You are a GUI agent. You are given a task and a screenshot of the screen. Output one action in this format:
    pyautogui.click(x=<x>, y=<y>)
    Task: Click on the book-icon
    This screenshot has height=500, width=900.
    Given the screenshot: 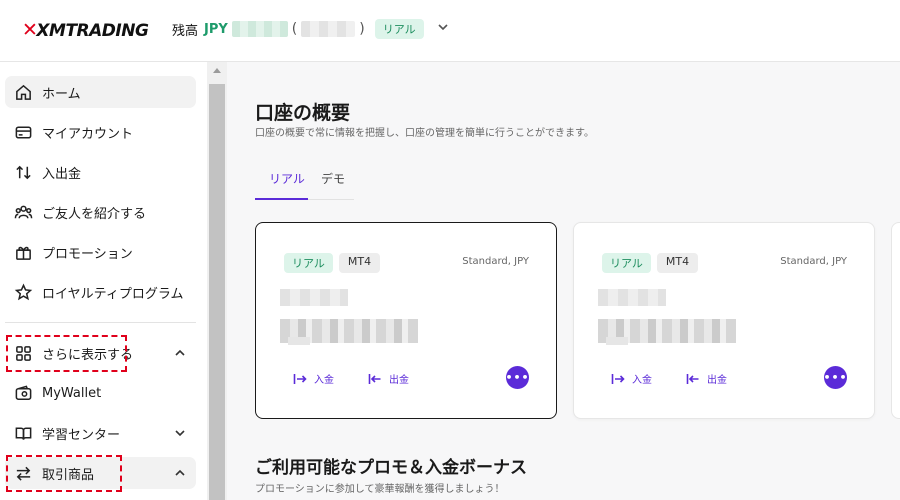 What is the action you would take?
    pyautogui.click(x=23, y=433)
    